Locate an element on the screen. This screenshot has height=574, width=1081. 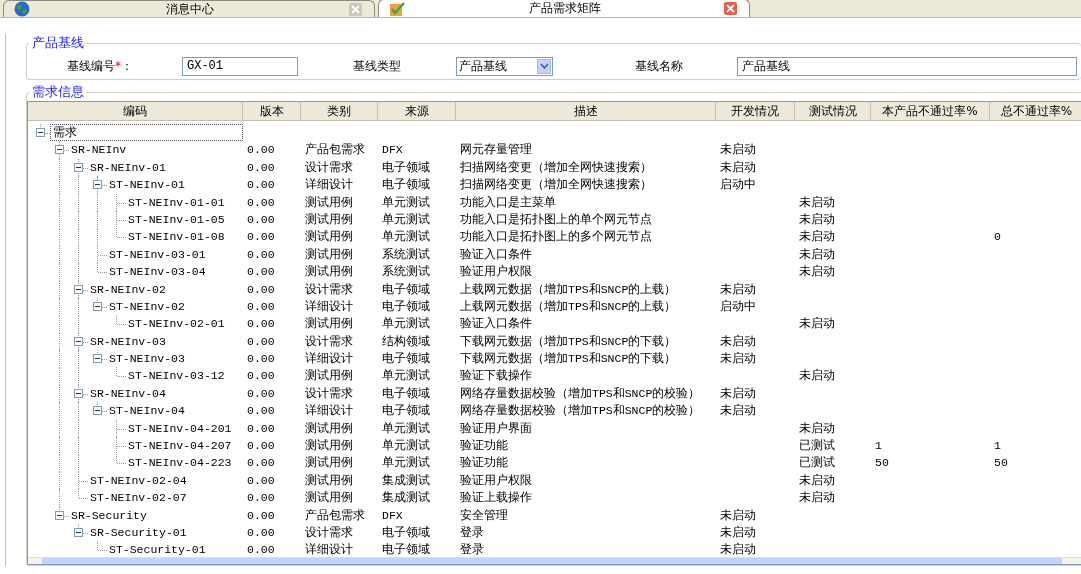
field-label: 基线类型 is located at coordinates (377, 66).